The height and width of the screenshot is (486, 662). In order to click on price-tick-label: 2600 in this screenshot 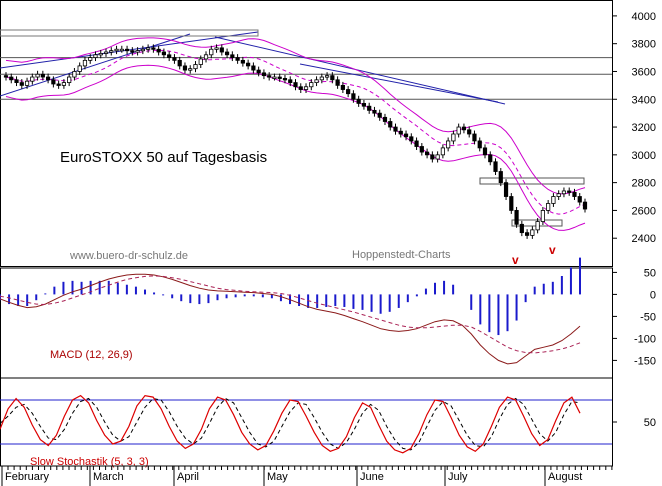, I will do `click(644, 211)`.